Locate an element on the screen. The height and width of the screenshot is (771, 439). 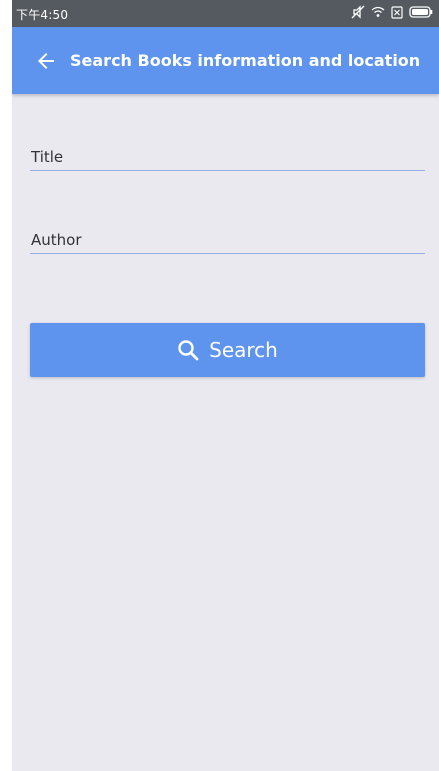
title-field is located at coordinates (227, 159).